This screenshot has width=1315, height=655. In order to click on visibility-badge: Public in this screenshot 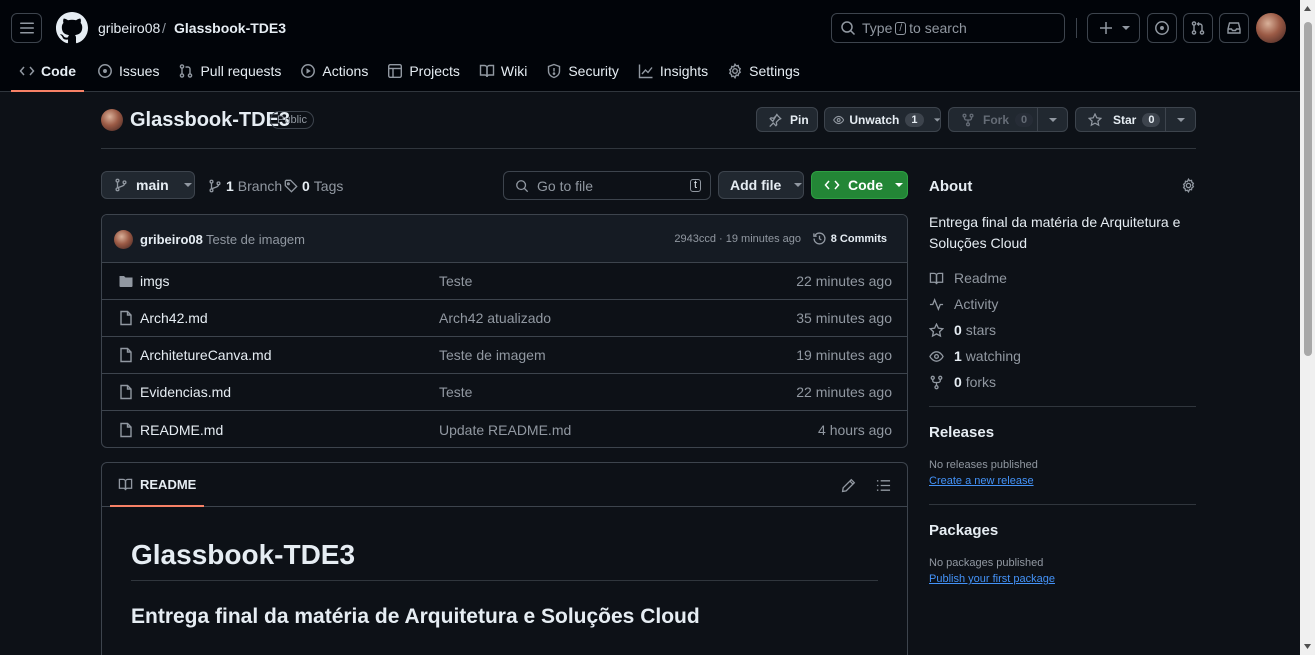, I will do `click(292, 120)`.